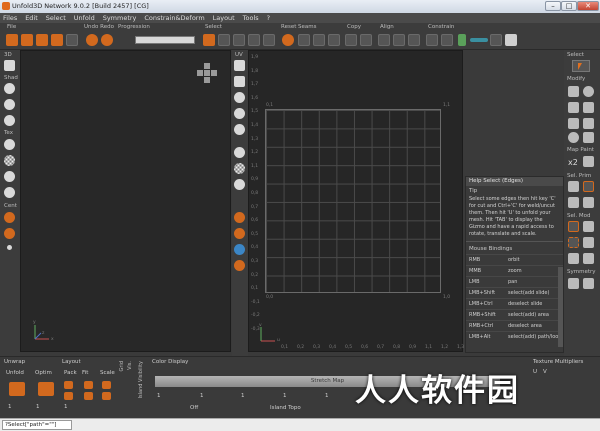 The image size is (600, 431). Describe the element at coordinates (366, 40) in the screenshot. I see `paste-icon` at that location.